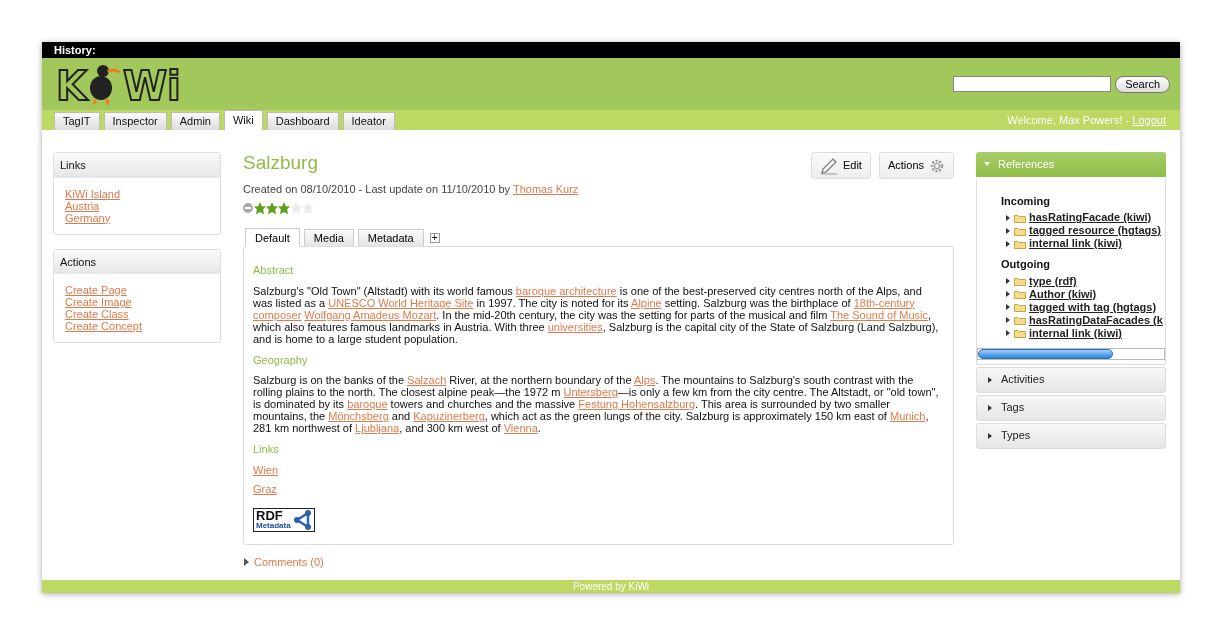 The image size is (1206, 623). What do you see at coordinates (93, 193) in the screenshot?
I see `sidebar-link: KiWi Island` at bounding box center [93, 193].